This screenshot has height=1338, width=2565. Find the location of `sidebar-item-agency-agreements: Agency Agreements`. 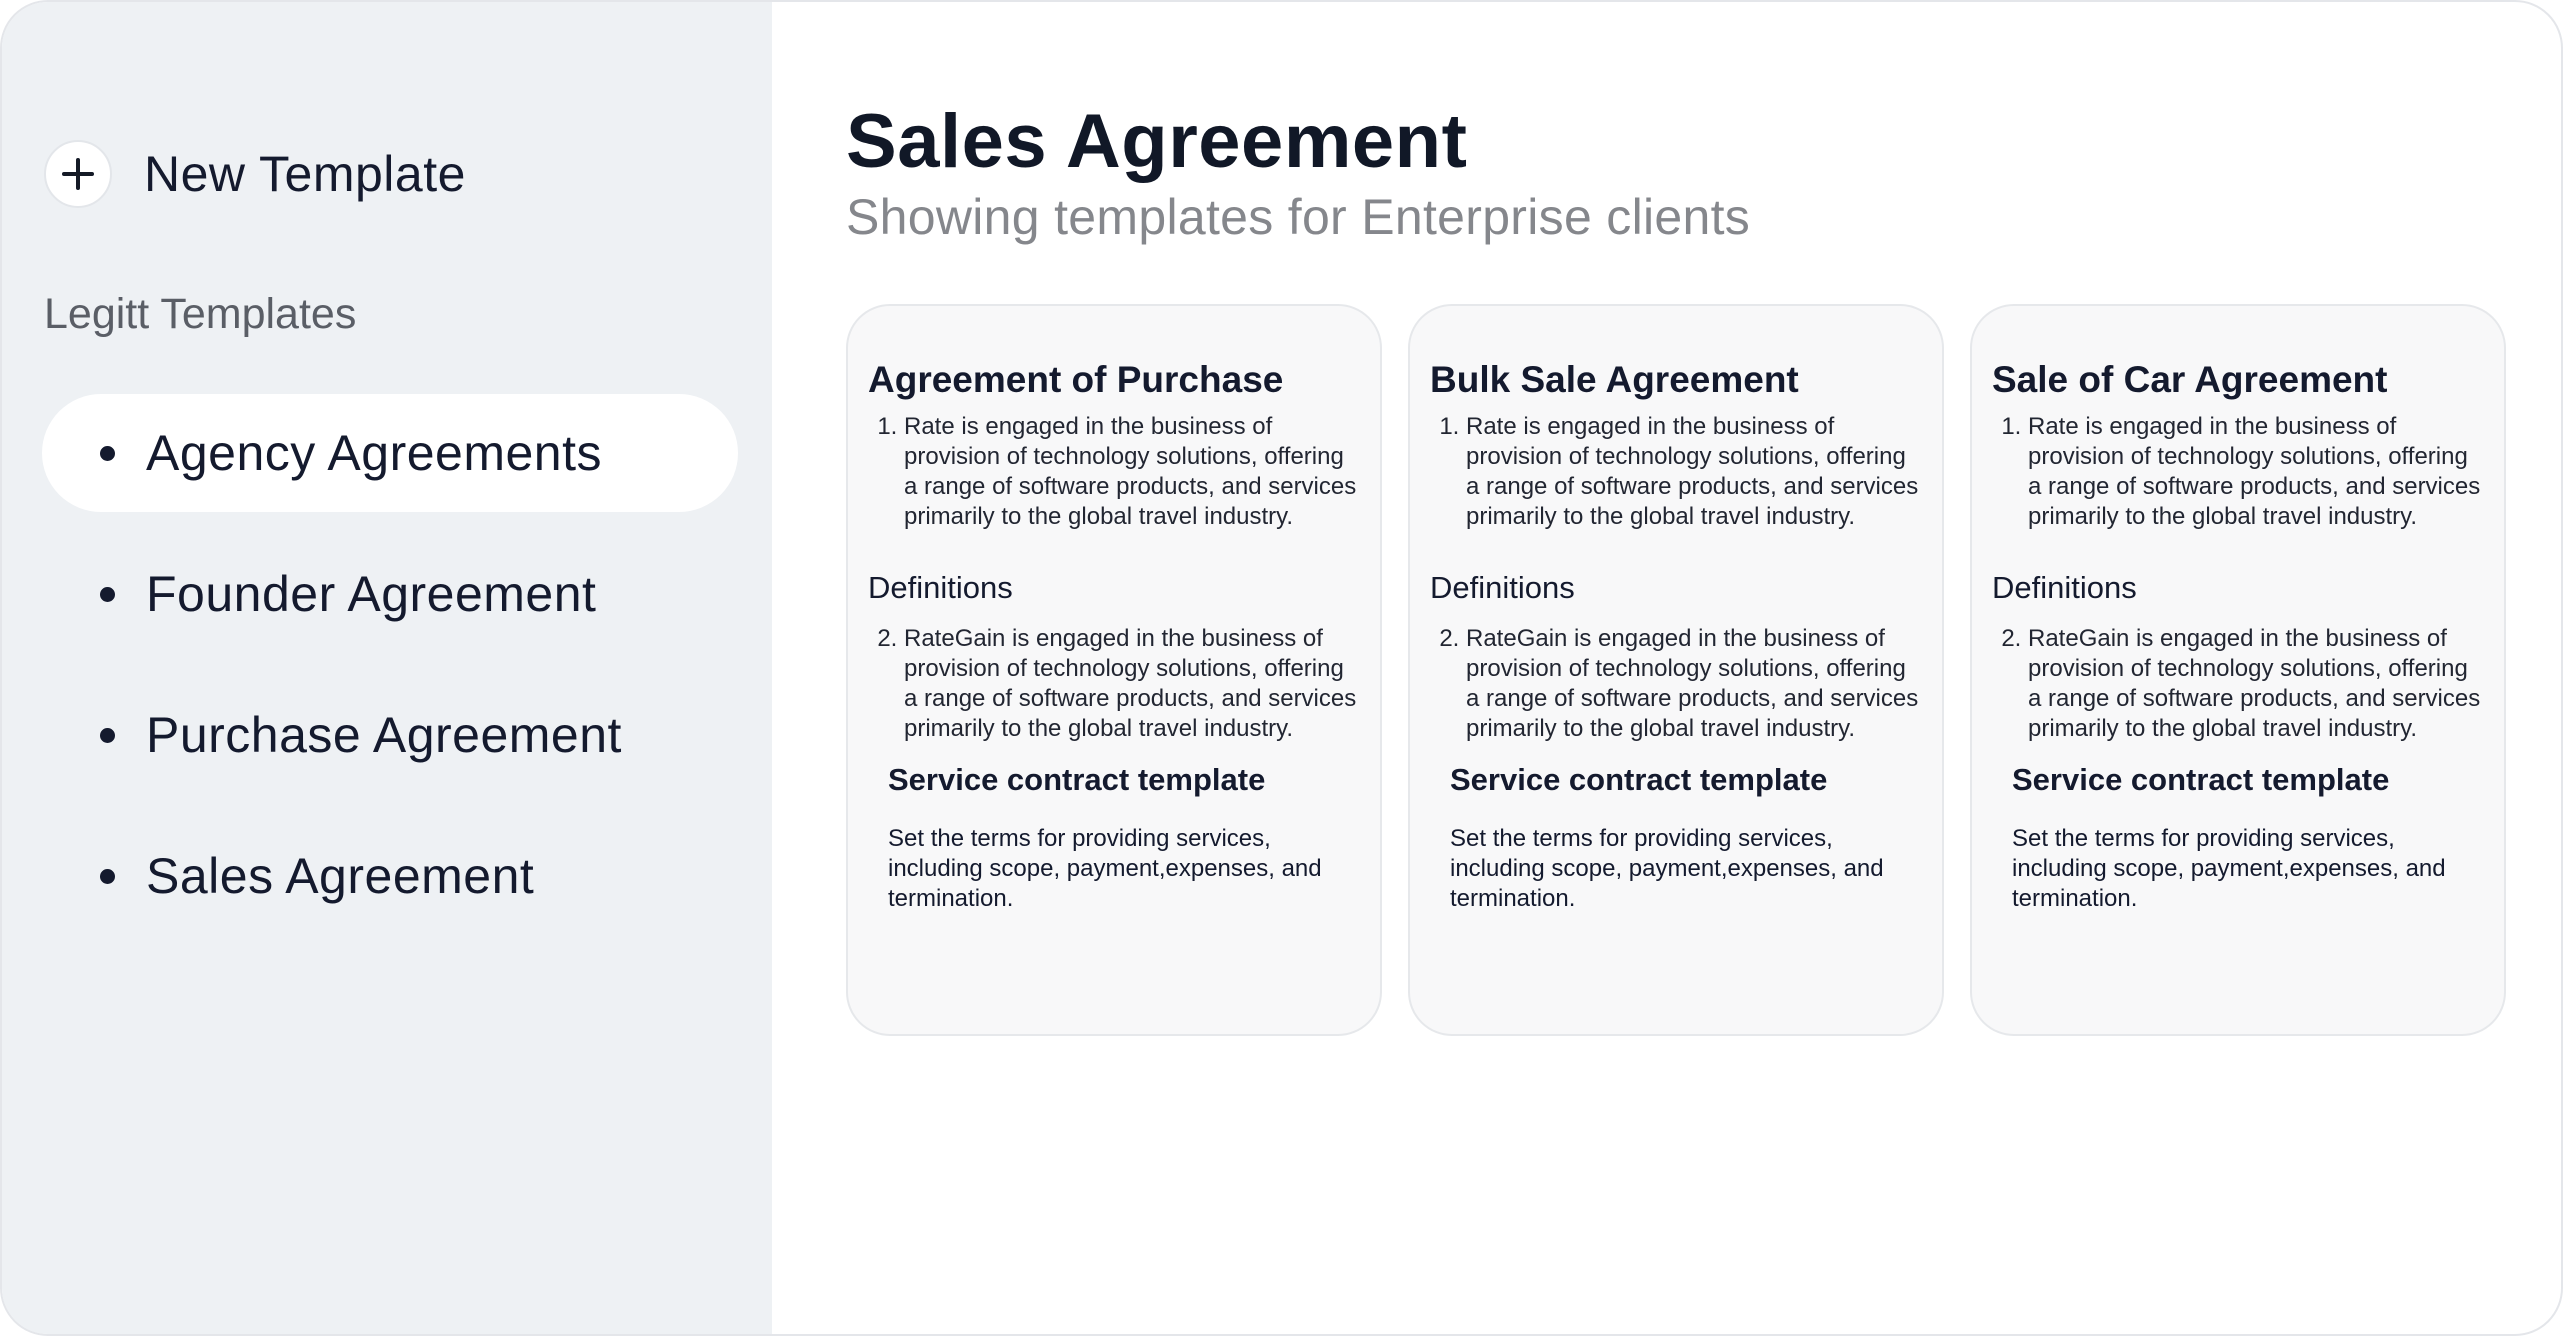

sidebar-item-agency-agreements: Agency Agreements is located at coordinates (390, 453).